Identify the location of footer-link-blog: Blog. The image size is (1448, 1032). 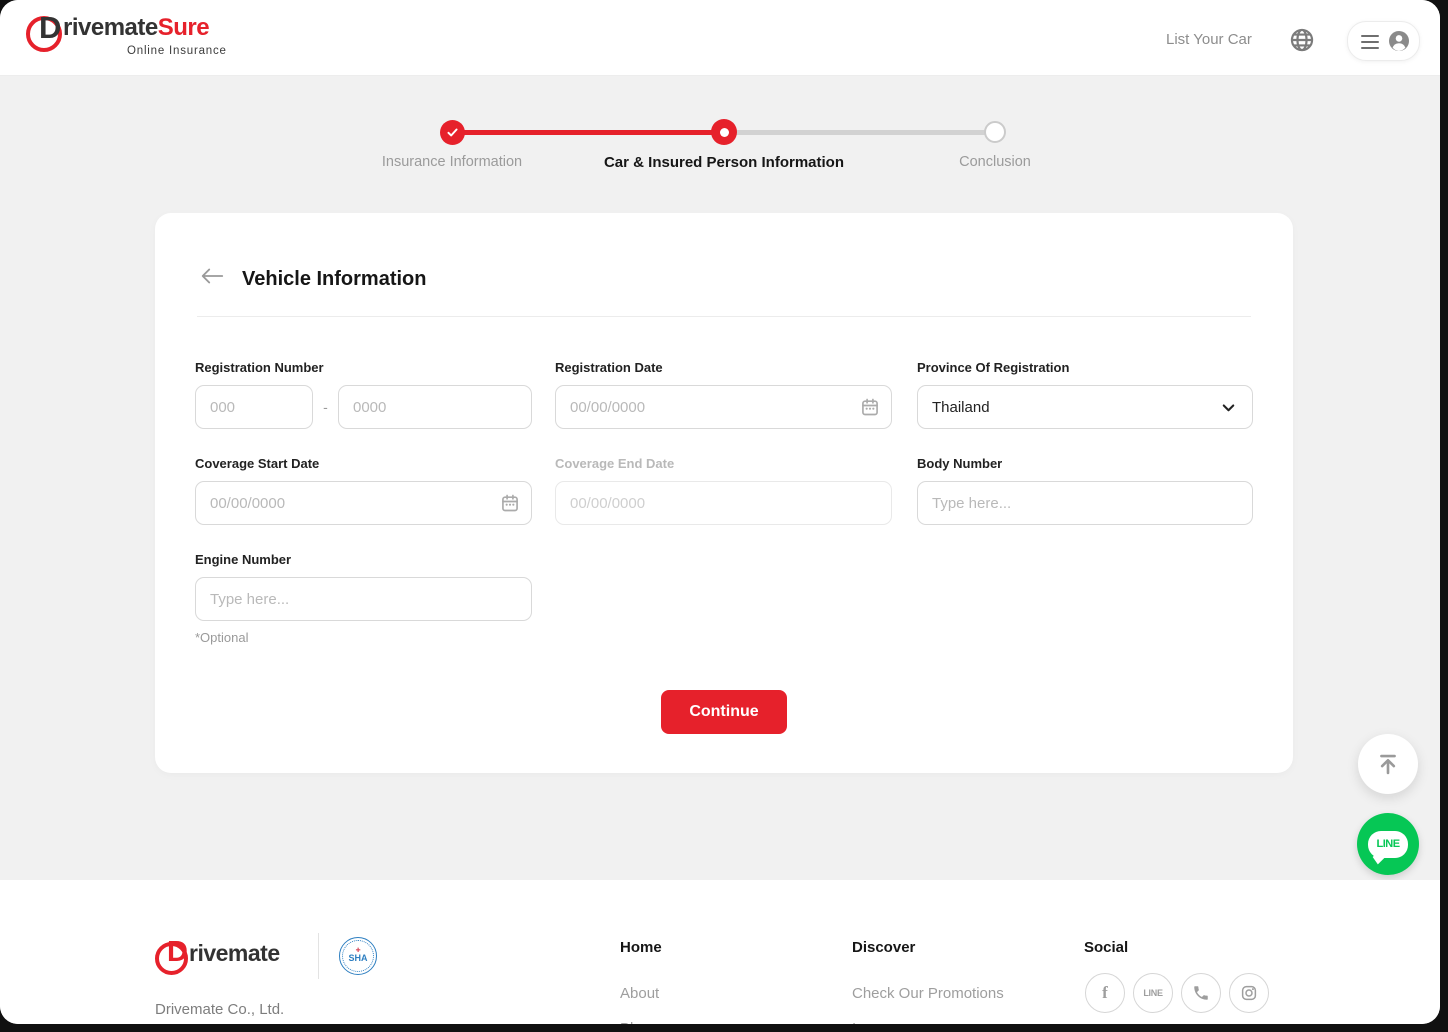
(635, 1022).